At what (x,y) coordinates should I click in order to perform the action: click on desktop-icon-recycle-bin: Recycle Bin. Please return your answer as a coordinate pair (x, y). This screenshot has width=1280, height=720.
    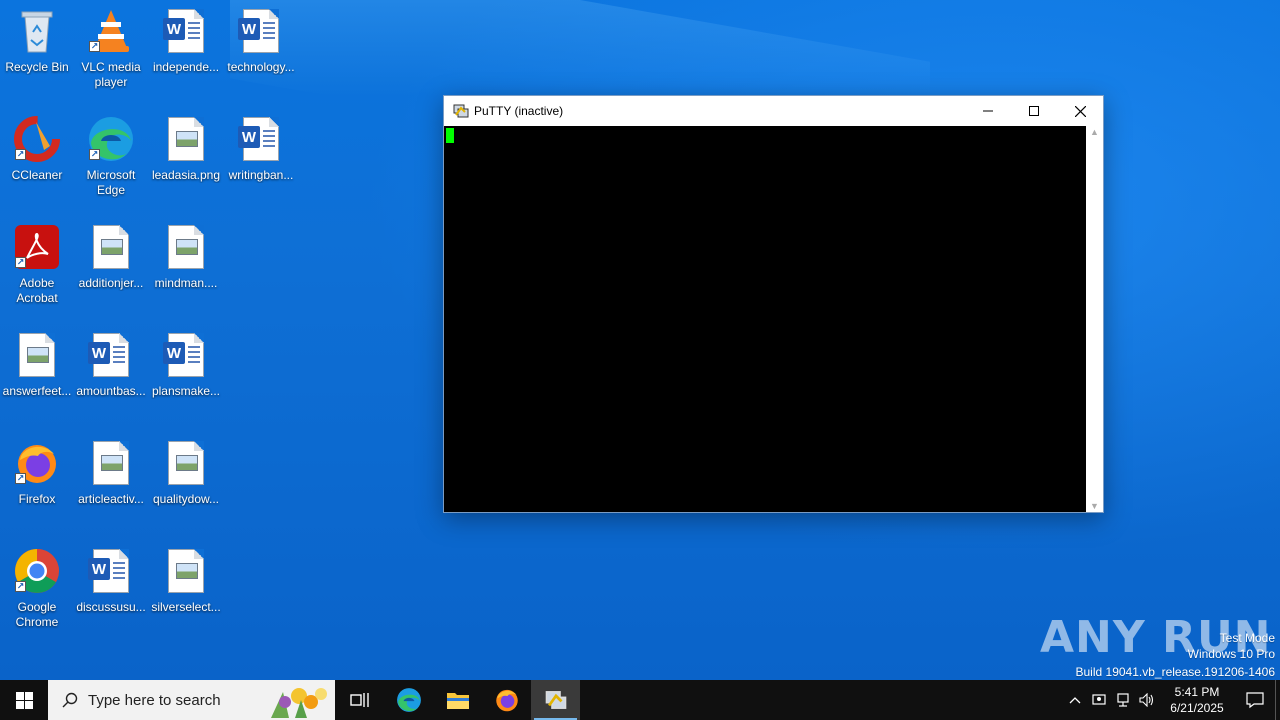
    Looking at the image, I should click on (37, 56).